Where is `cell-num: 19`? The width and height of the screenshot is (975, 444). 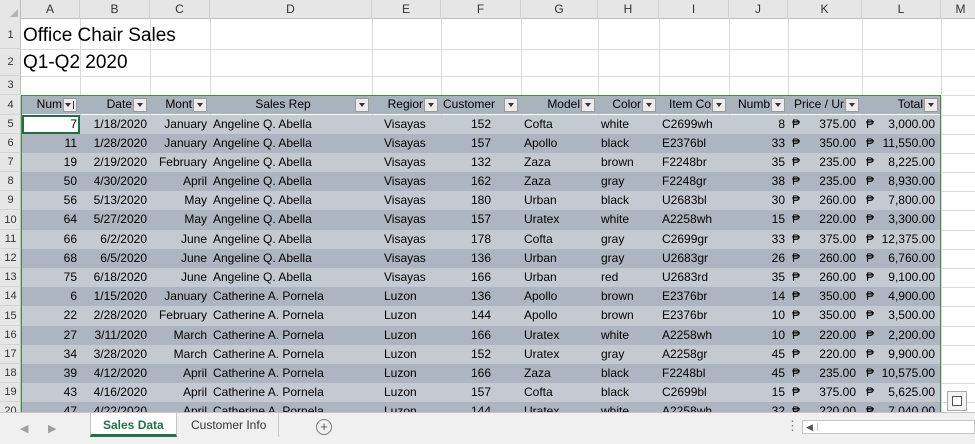 cell-num: 19 is located at coordinates (50, 162).